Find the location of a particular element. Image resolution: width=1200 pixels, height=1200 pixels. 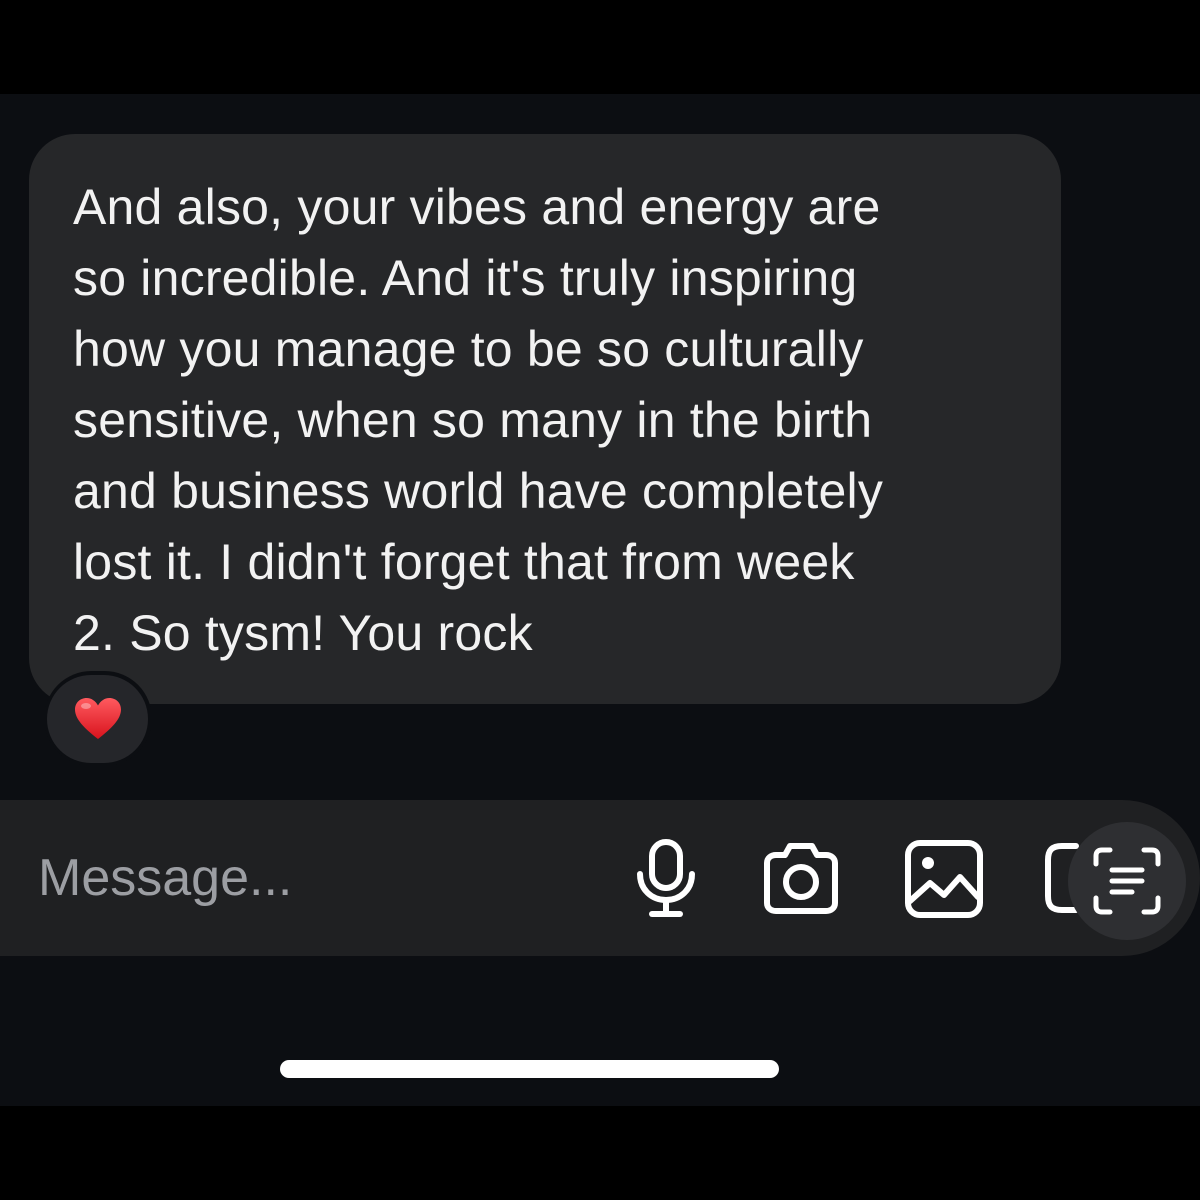

text-scan-icon is located at coordinates (1127, 881).